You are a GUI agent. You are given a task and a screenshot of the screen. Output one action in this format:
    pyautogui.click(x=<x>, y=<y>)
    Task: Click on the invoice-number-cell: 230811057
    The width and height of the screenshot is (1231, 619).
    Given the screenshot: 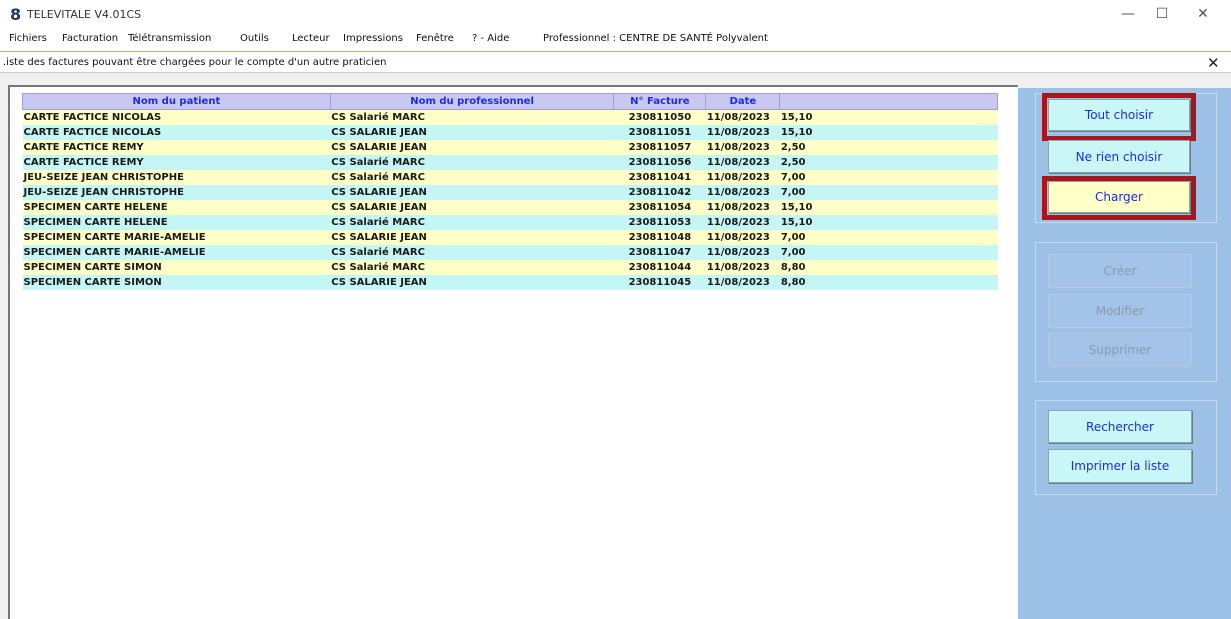 What is the action you would take?
    pyautogui.click(x=659, y=147)
    